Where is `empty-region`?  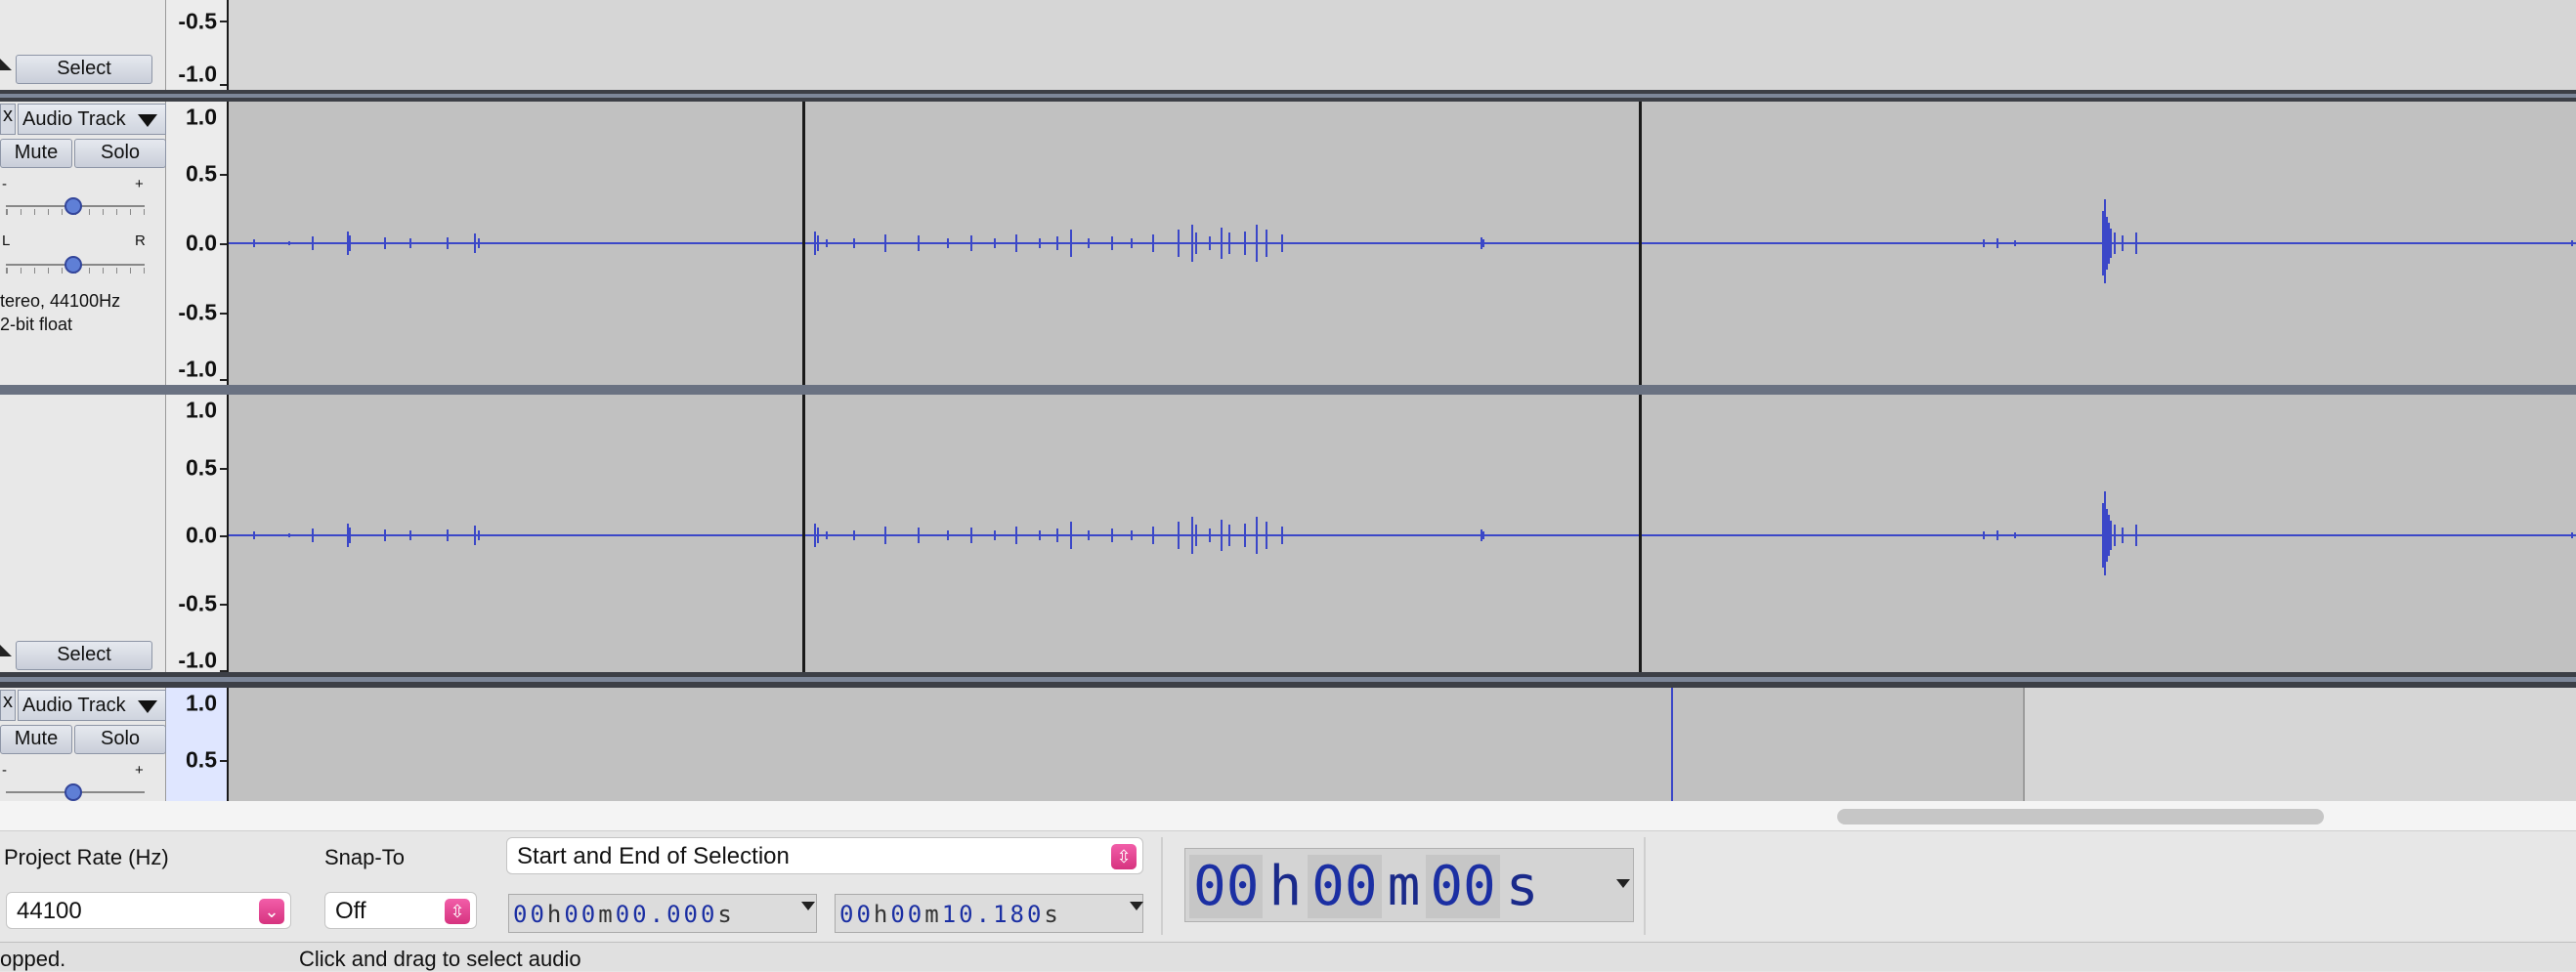
empty-region is located at coordinates (2300, 745).